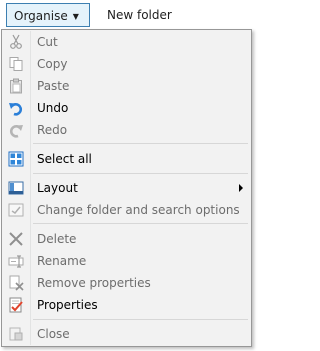 This screenshot has height=351, width=320. I want to click on menu-item-redo: Redo, so click(126, 130).